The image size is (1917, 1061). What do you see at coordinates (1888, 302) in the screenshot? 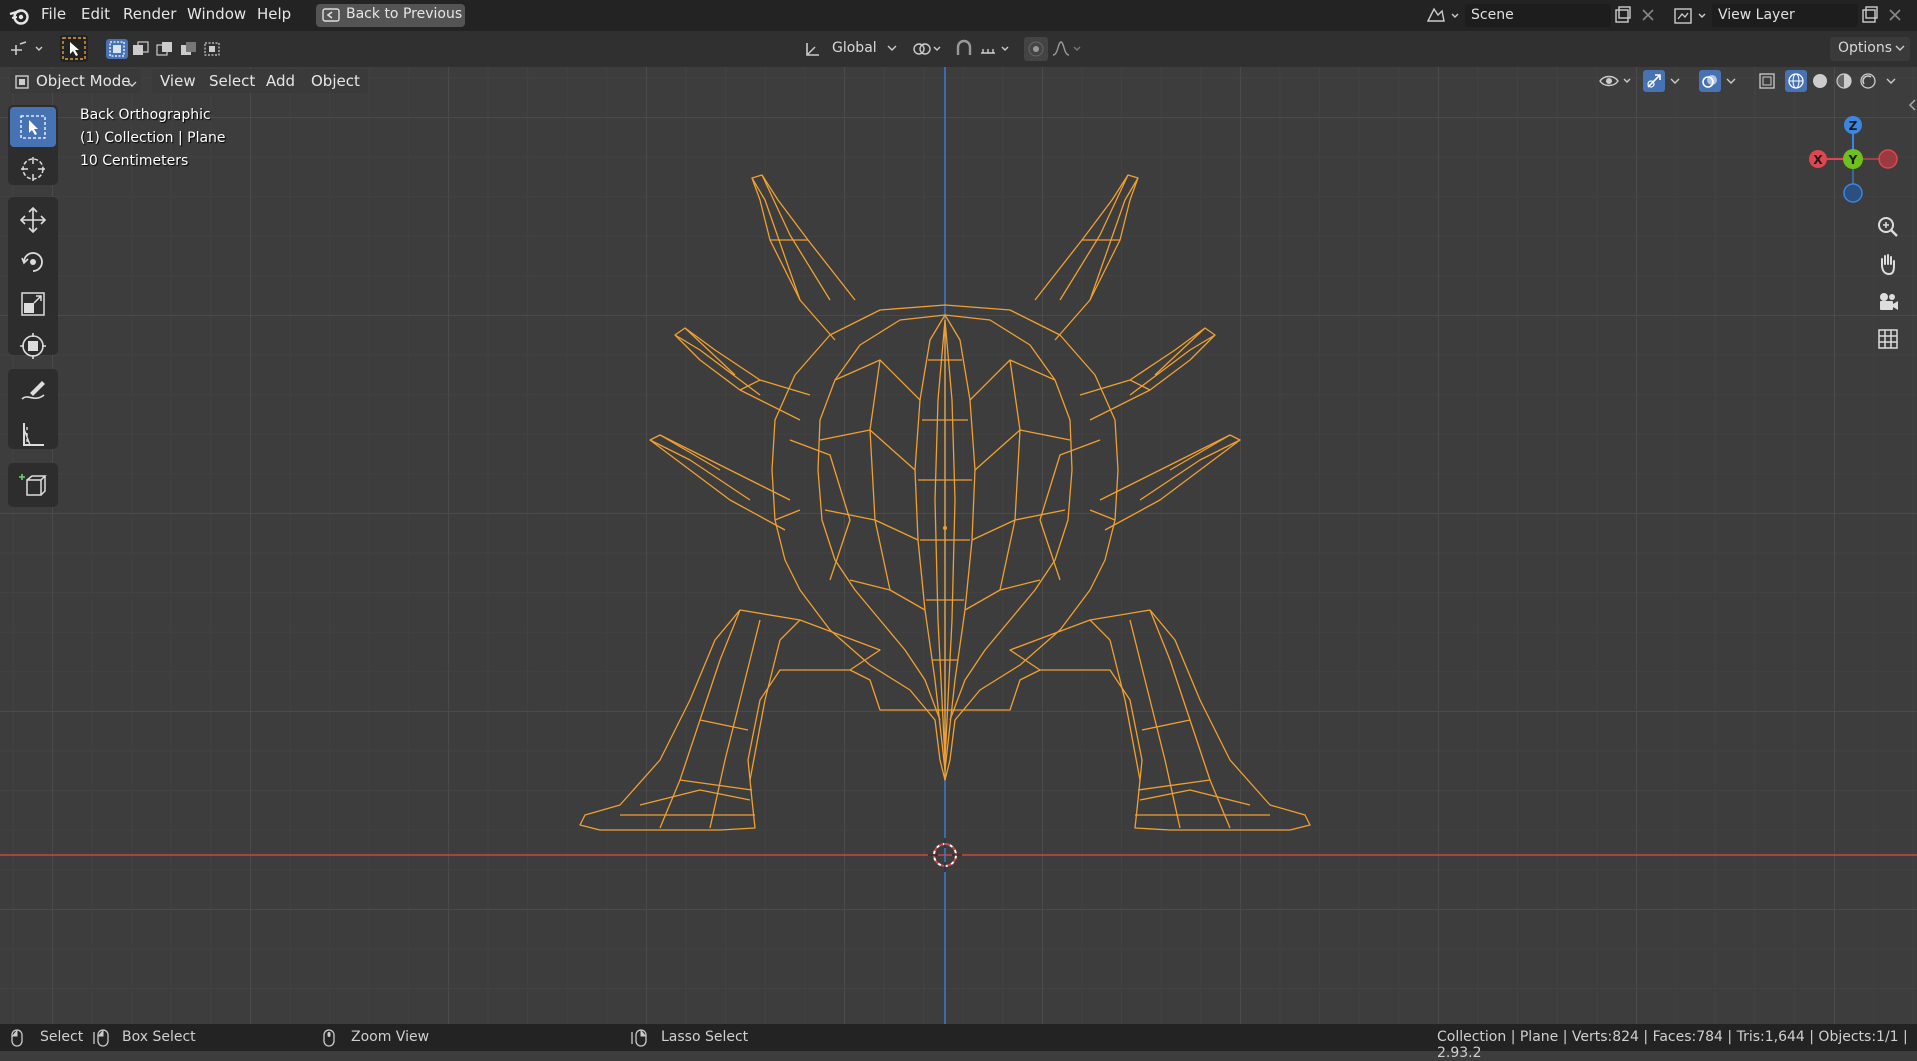
I see `camera-view-icon` at bounding box center [1888, 302].